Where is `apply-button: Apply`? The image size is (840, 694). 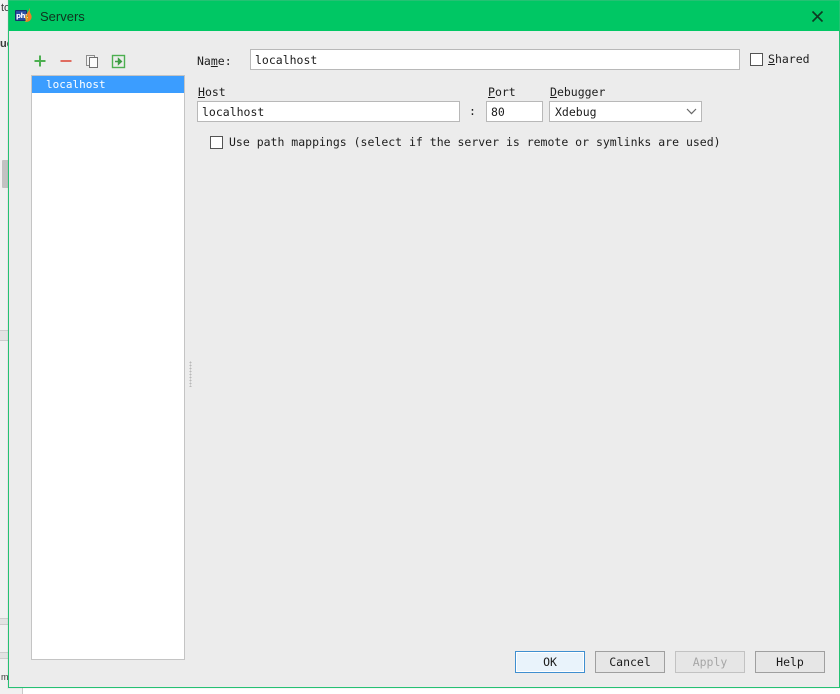
apply-button: Apply is located at coordinates (710, 662).